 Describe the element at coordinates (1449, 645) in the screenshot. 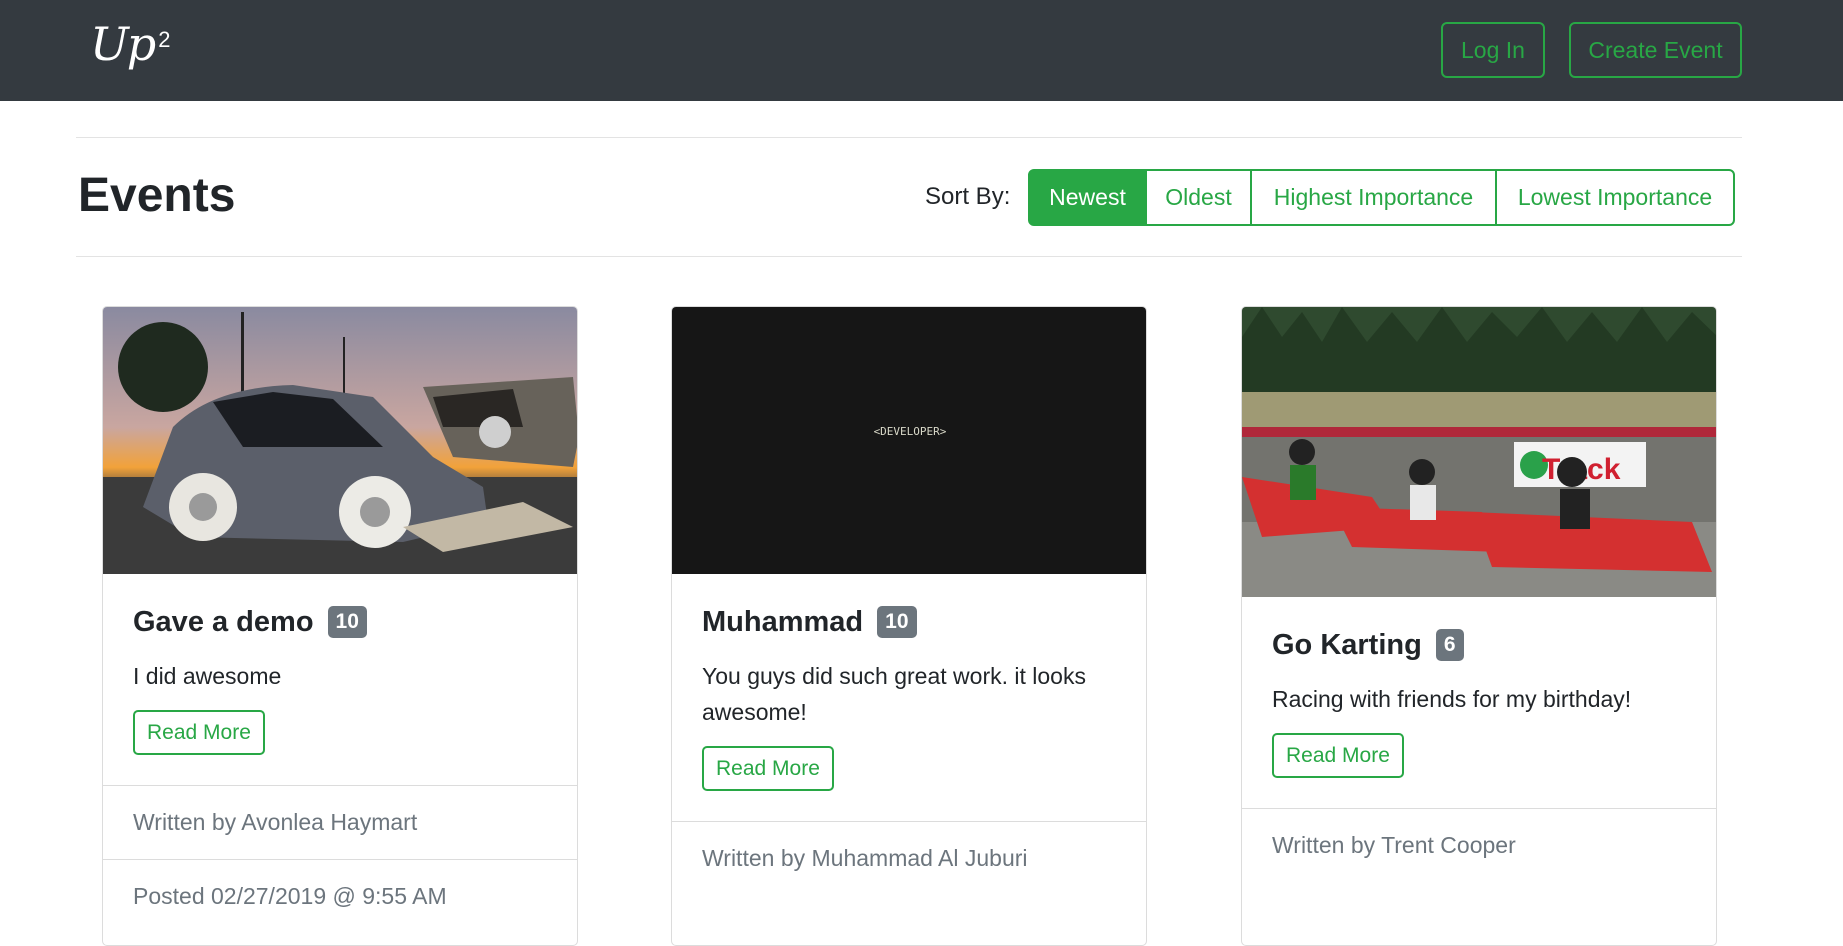

I see `importance-badge: 6` at that location.